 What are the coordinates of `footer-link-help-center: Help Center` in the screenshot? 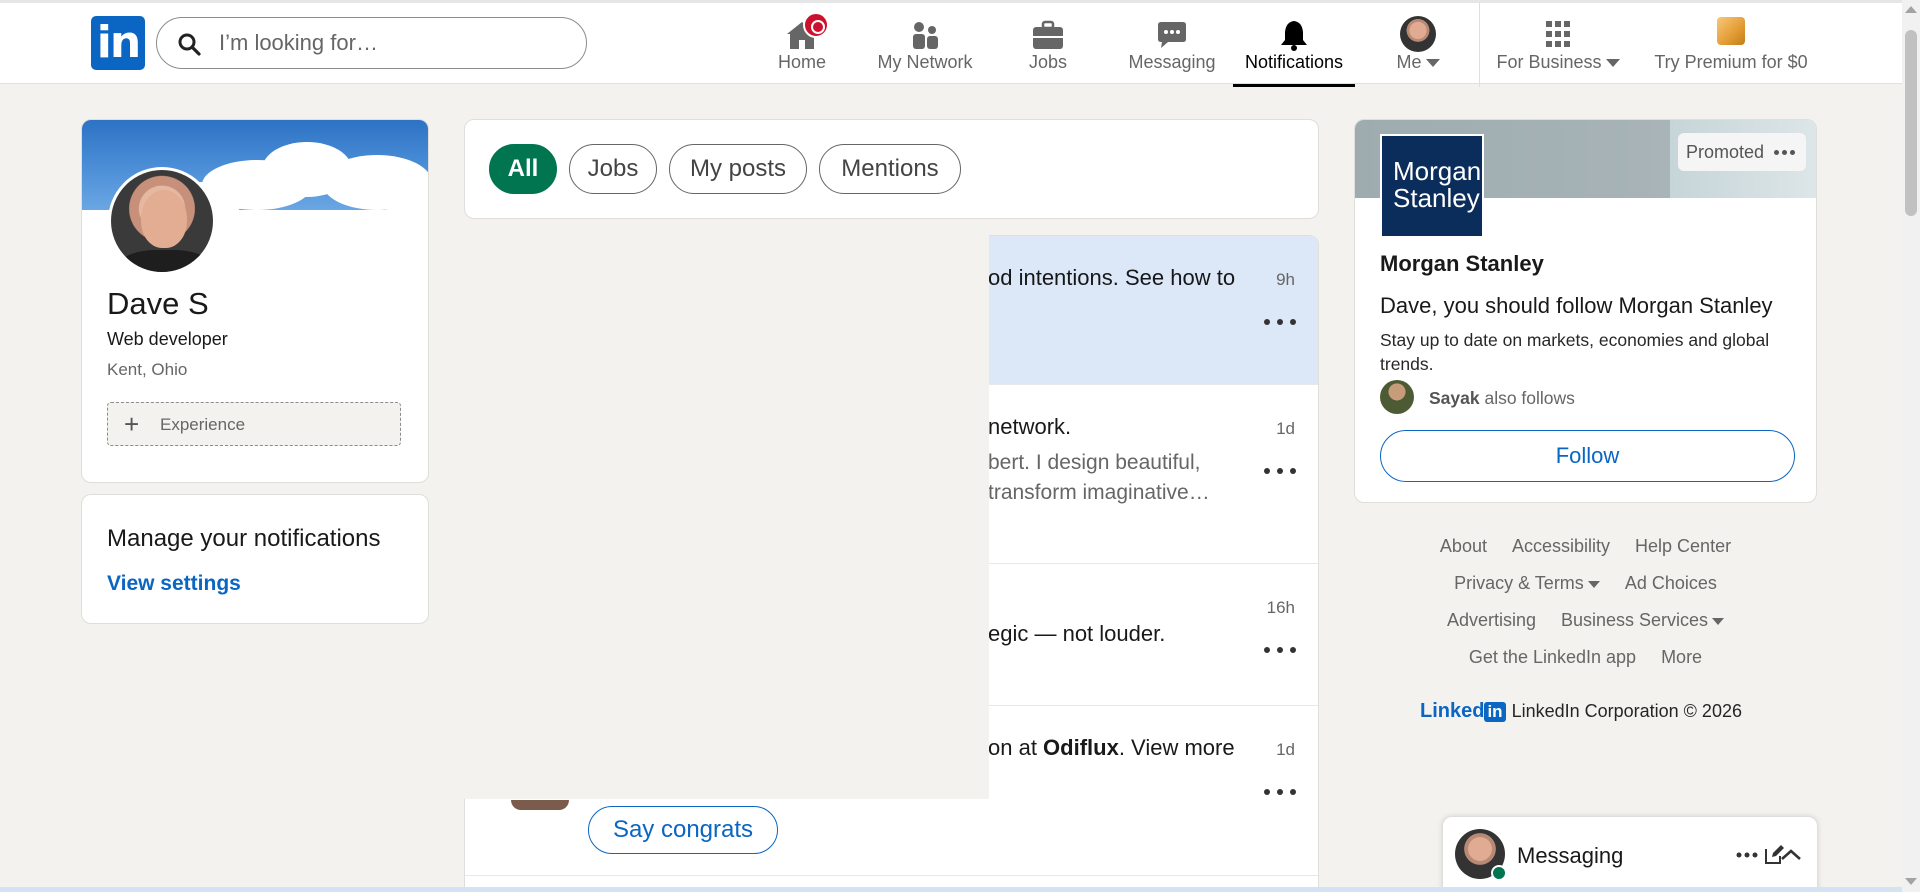 It's located at (1683, 546).